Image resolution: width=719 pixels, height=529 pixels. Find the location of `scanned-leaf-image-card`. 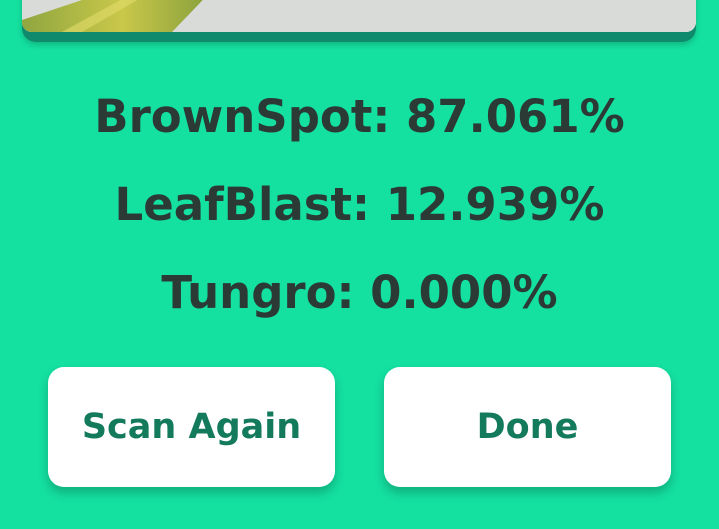

scanned-leaf-image-card is located at coordinates (359, 21).